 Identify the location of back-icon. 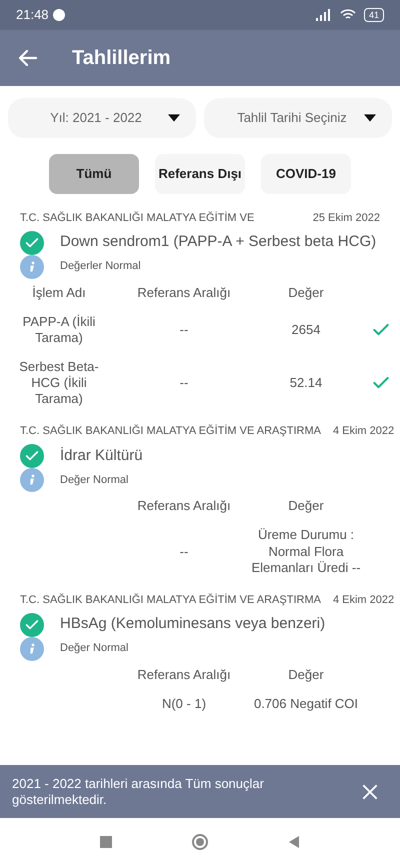
(294, 842).